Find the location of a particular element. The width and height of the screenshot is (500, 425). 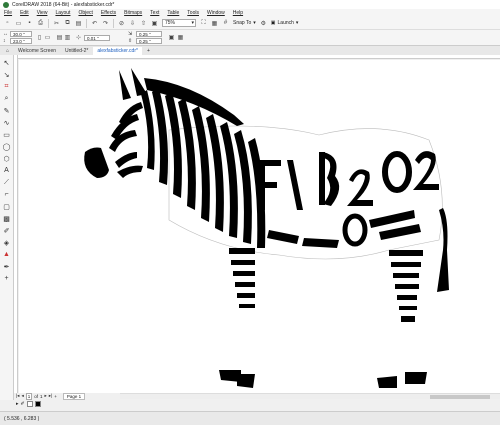

add-tab-icon: + is located at coordinates (148, 51).